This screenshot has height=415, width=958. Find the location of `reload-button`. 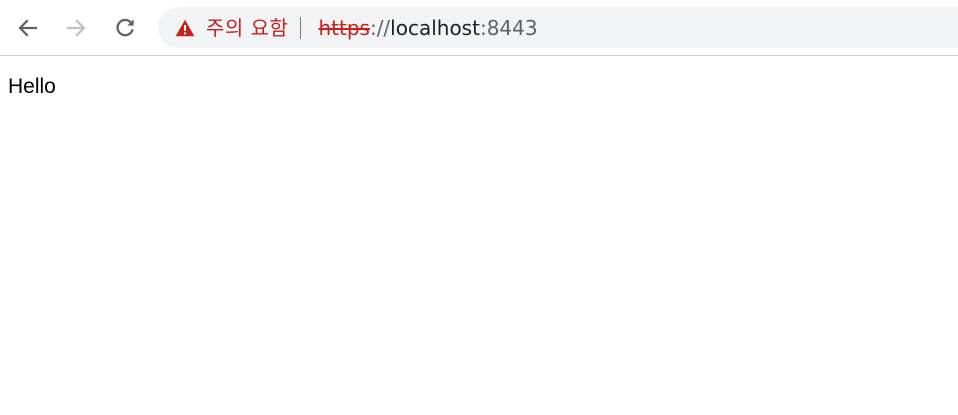

reload-button is located at coordinates (125, 28).